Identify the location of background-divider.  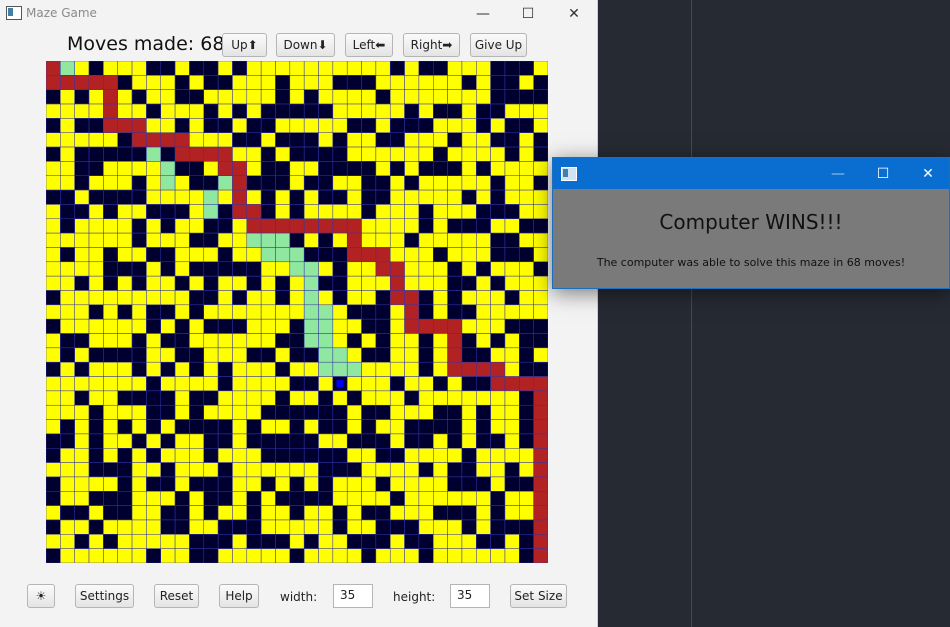
(691, 313).